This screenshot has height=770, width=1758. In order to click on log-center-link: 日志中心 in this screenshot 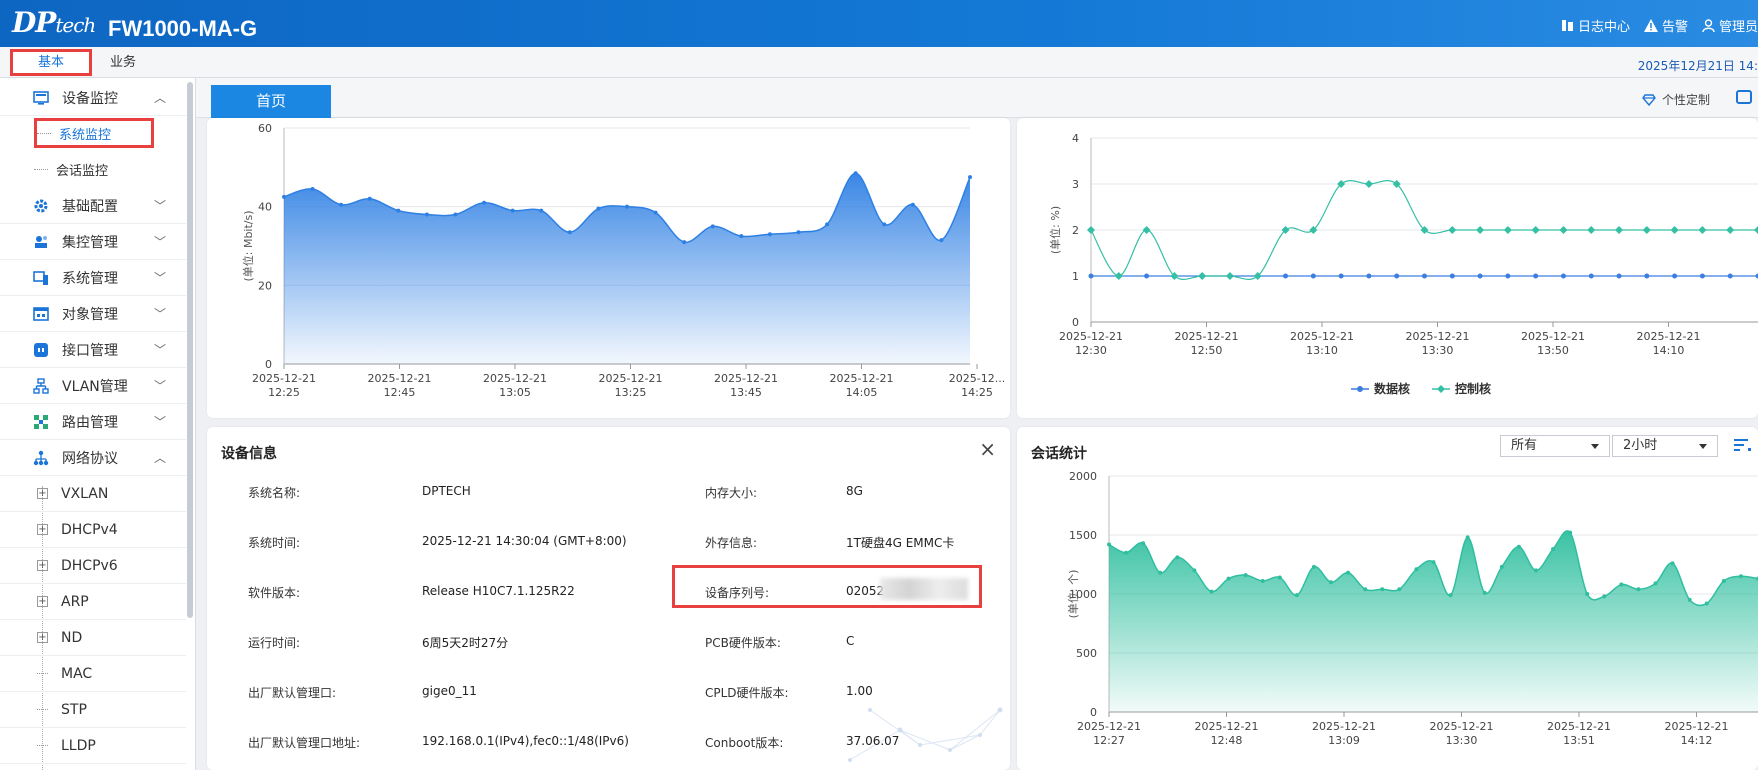, I will do `click(1595, 25)`.